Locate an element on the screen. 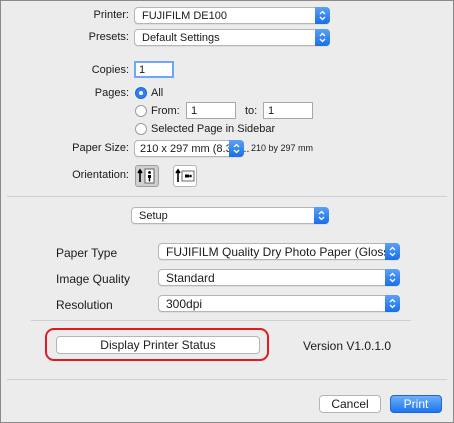 Image resolution: width=454 pixels, height=423 pixels. print-button: Print is located at coordinates (416, 404).